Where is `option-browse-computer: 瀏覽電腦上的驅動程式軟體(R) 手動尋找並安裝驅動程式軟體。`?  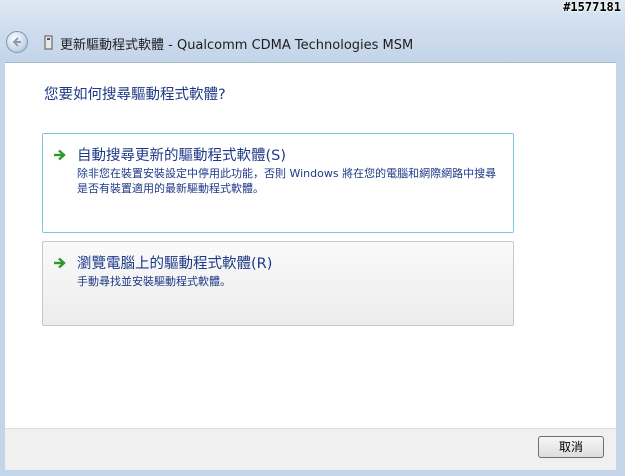 option-browse-computer: 瀏覽電腦上的驅動程式軟體(R) 手動尋找並安裝驅動程式軟體。 is located at coordinates (278, 283).